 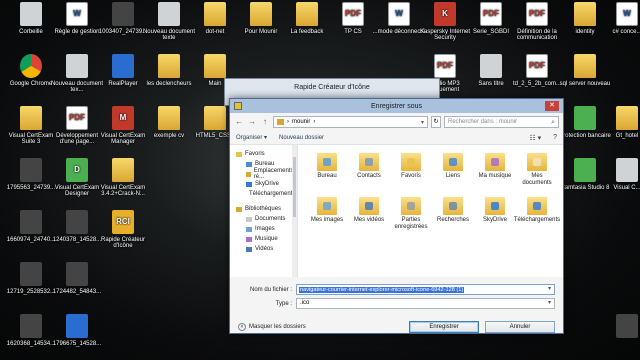 I want to click on chevron-up-icon: ˄, so click(x=242, y=327).